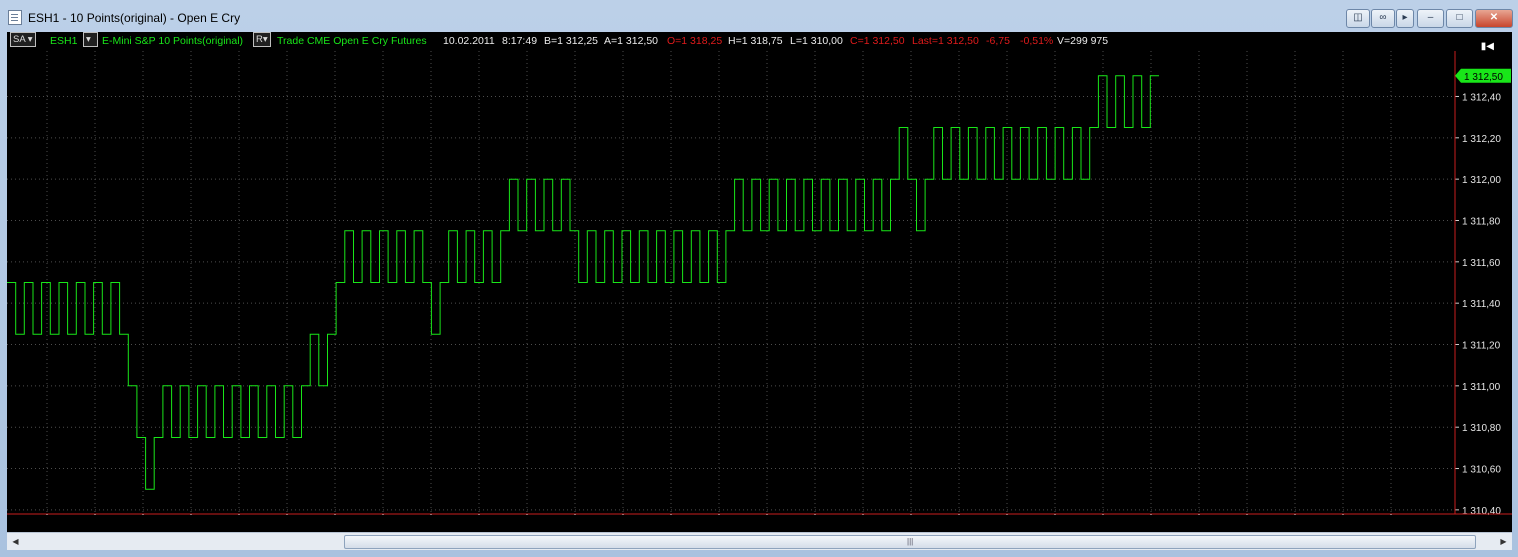 This screenshot has height=557, width=1518. I want to click on low-label: L=1 310,00, so click(816, 41).